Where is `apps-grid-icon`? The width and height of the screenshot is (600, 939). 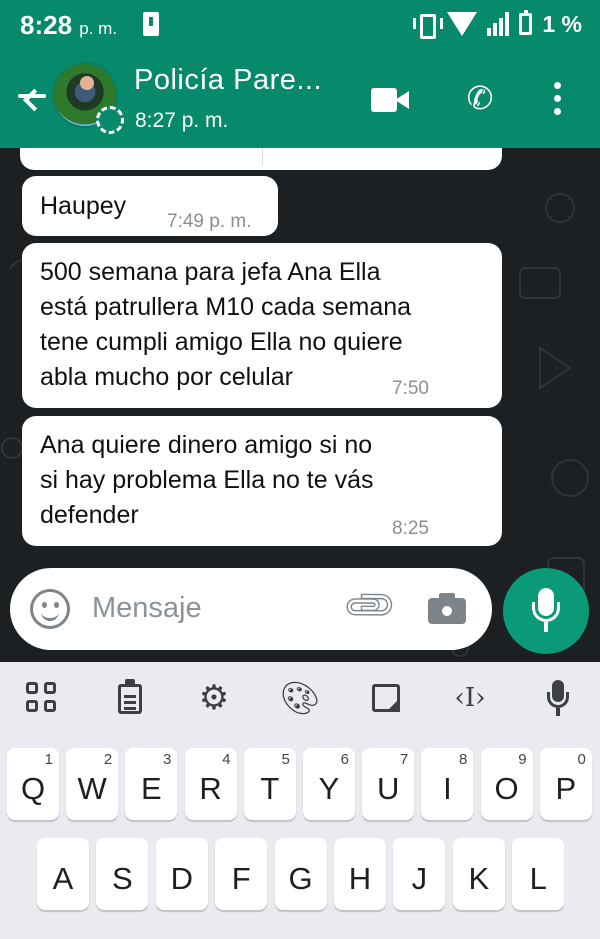
apps-grid-icon is located at coordinates (44, 698).